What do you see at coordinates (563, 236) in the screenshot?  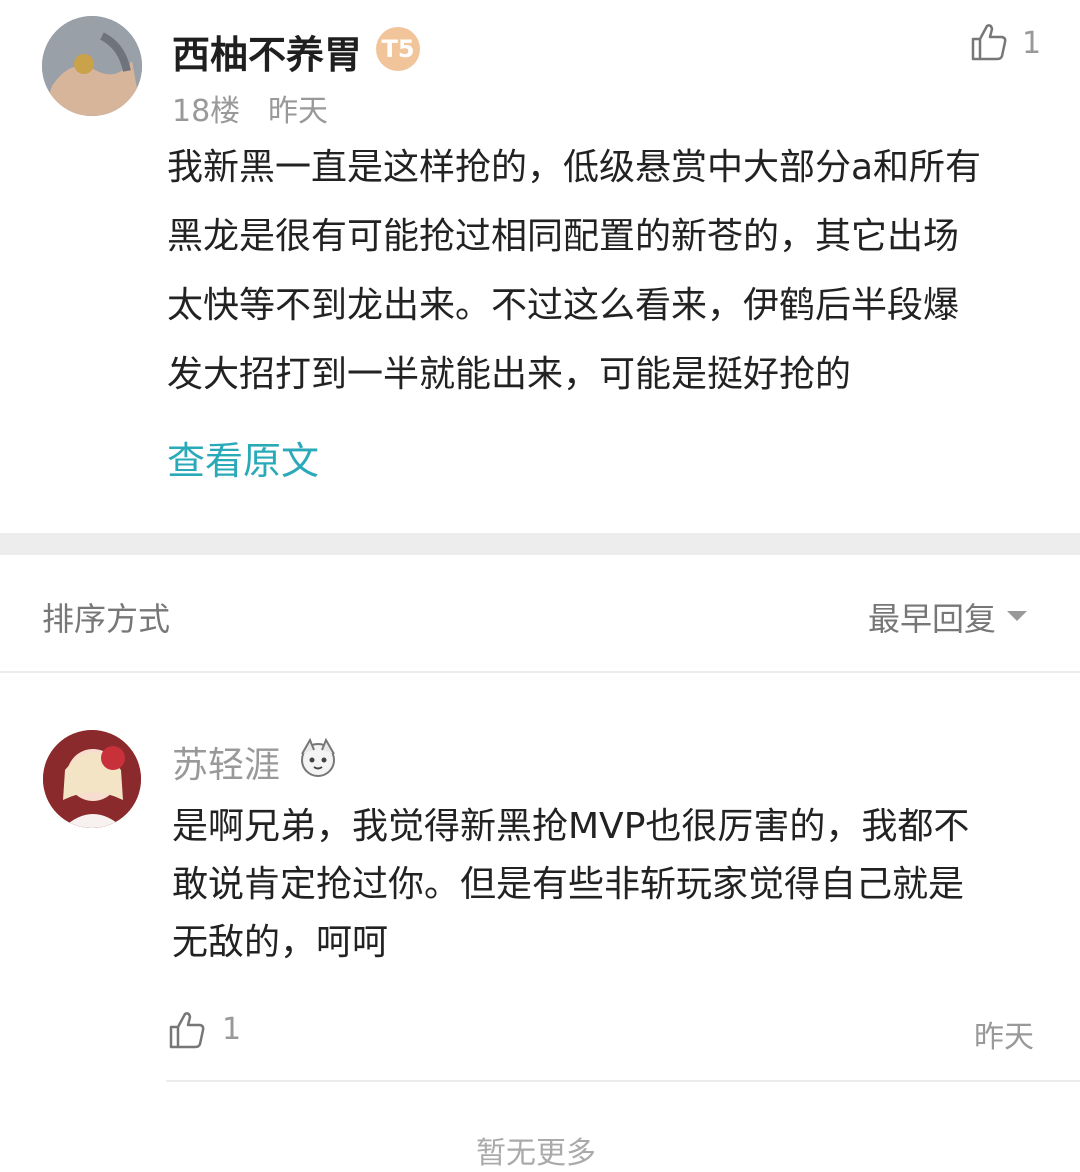 I see `post-line: 黑龙是很有可能抢过相同配置的新苍的，其它出场` at bounding box center [563, 236].